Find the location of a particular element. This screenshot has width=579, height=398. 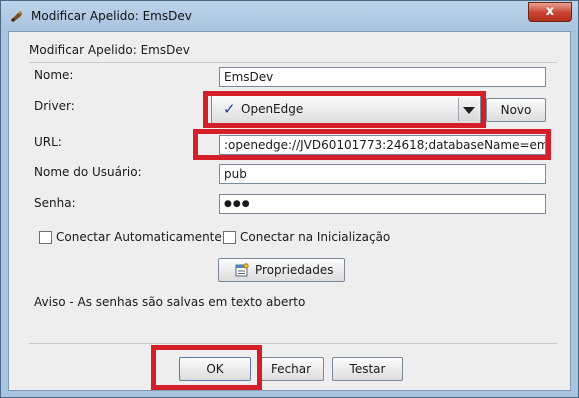

dialog-header: Modificar Apelido: EmsDev is located at coordinates (109, 50).